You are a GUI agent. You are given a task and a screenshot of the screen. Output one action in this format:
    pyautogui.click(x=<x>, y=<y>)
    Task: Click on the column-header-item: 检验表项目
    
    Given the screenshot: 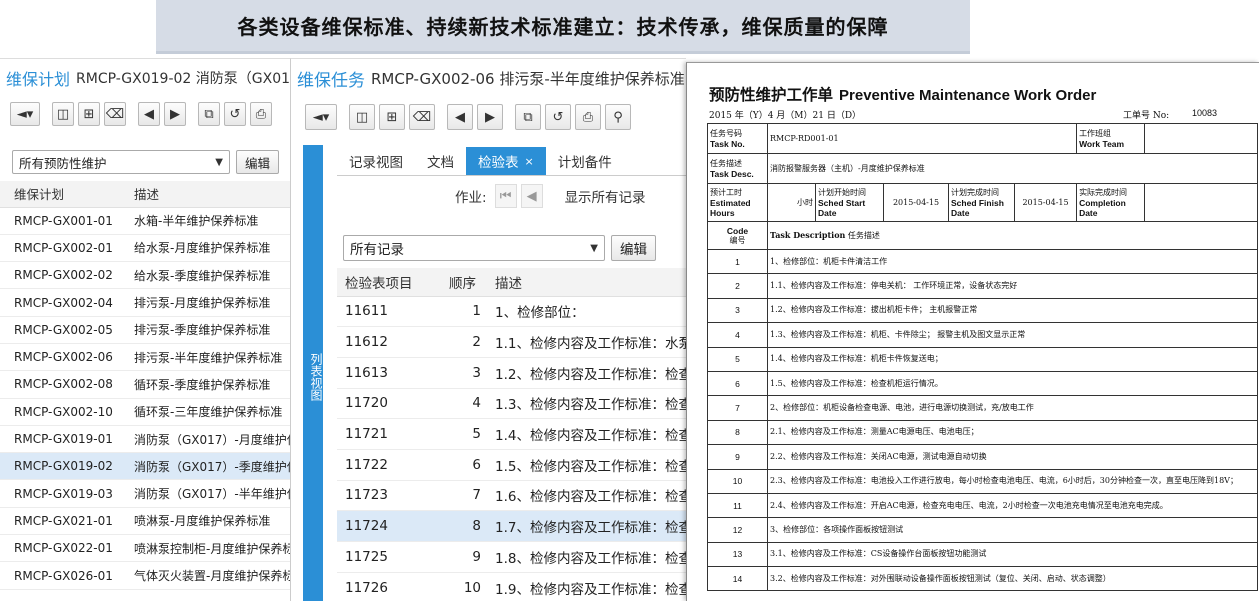 What is the action you would take?
    pyautogui.click(x=389, y=282)
    